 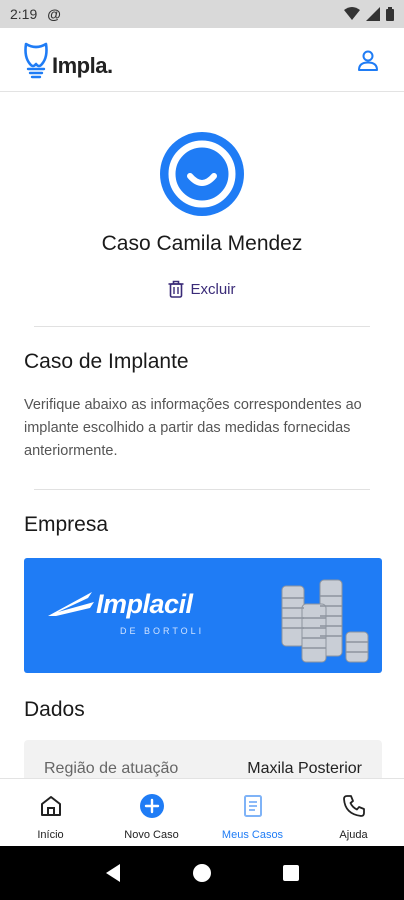 I want to click on brand-name: Implacil, so click(x=144, y=603).